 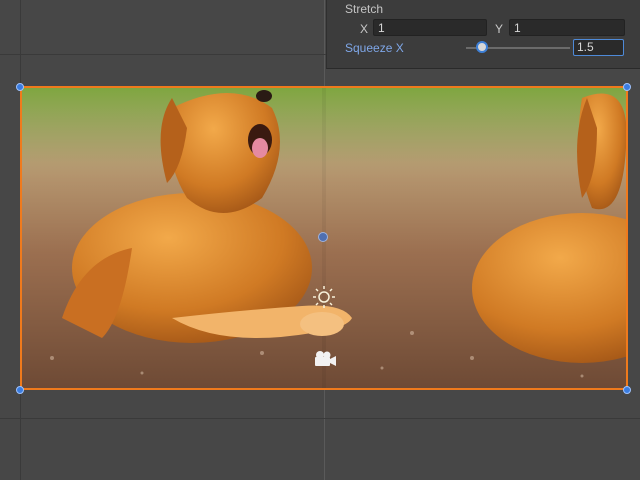 I want to click on stretch-inspector-panel: Stretch X 1 Y 1 Squeeze X, so click(x=483, y=34).